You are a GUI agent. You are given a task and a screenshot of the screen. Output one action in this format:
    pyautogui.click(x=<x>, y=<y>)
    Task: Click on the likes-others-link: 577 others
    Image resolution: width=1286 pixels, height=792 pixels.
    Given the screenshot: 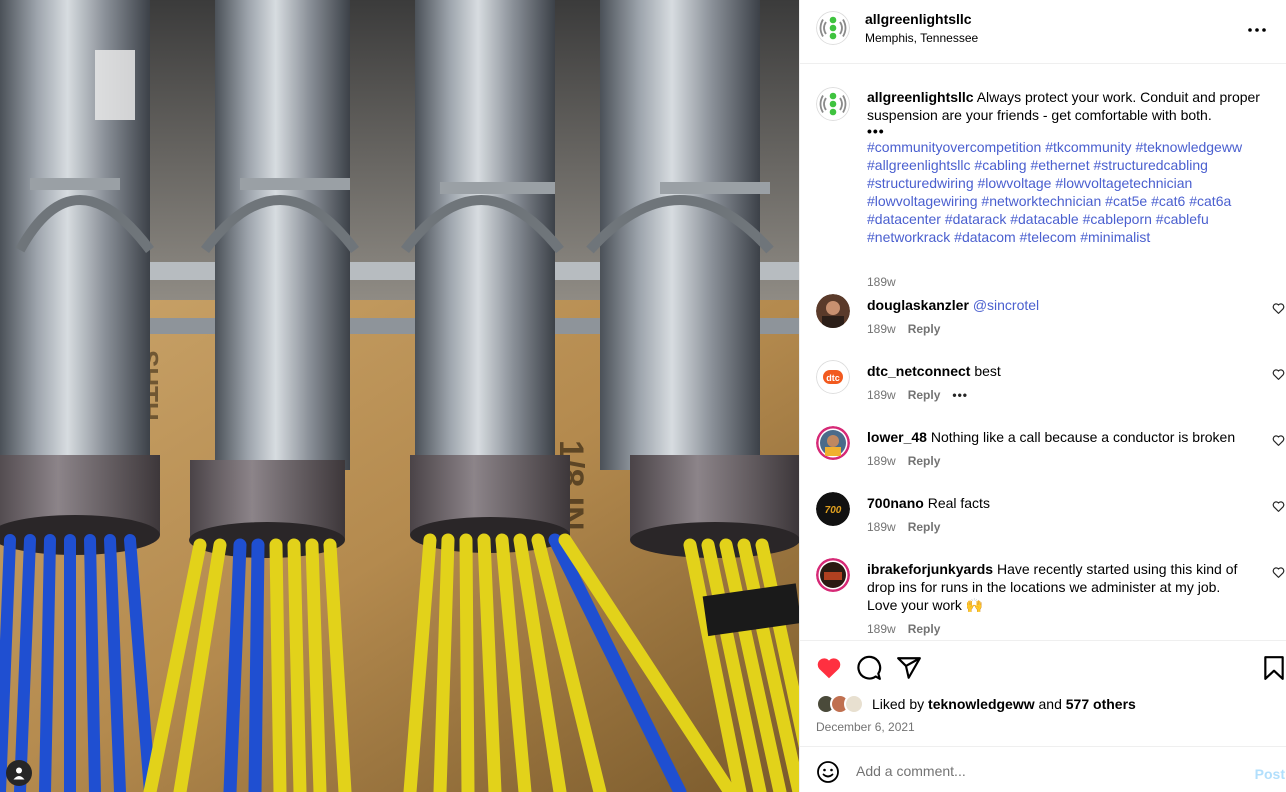 What is the action you would take?
    pyautogui.click(x=1101, y=704)
    